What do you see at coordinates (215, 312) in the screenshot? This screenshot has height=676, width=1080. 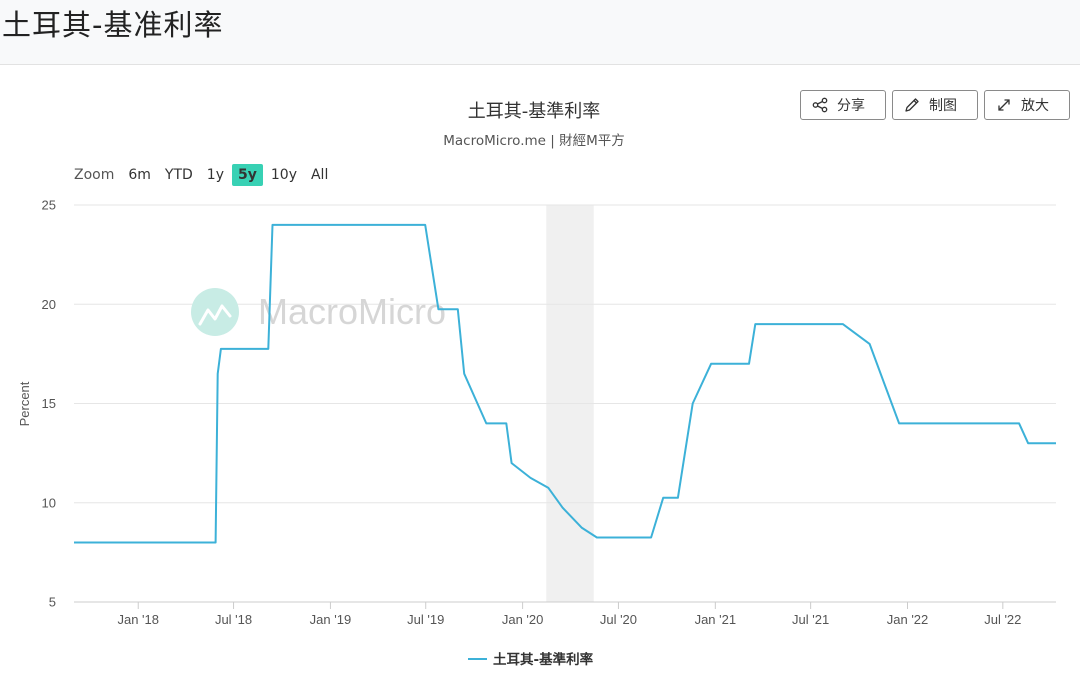 I see `watermark-logo-icon` at bounding box center [215, 312].